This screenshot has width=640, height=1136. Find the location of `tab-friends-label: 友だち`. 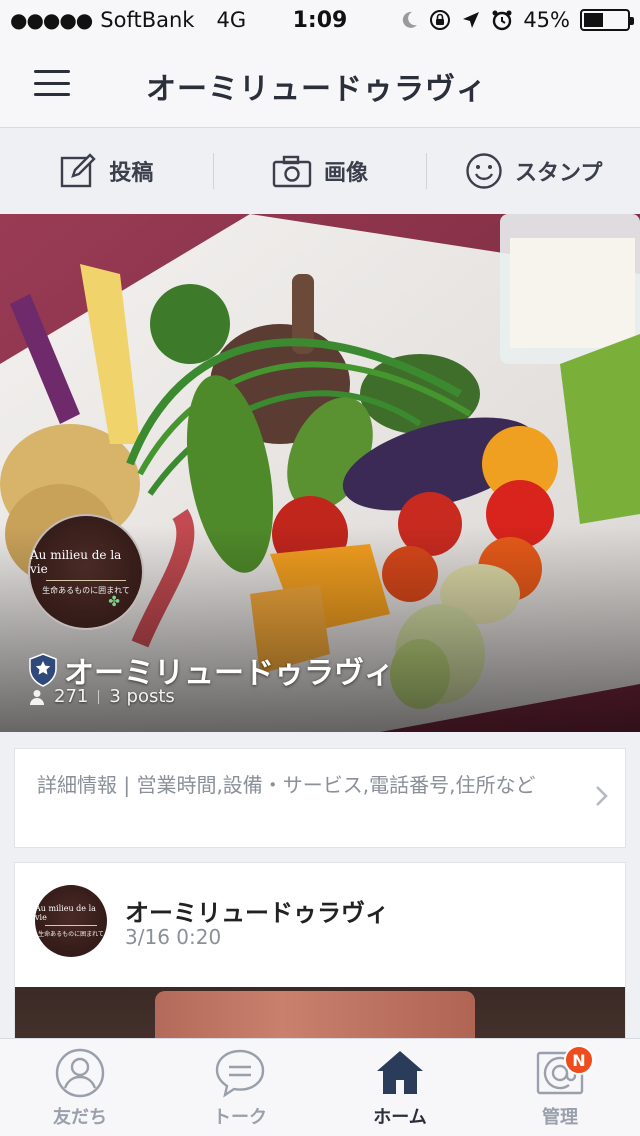

tab-friends-label: 友だち is located at coordinates (80, 1117).